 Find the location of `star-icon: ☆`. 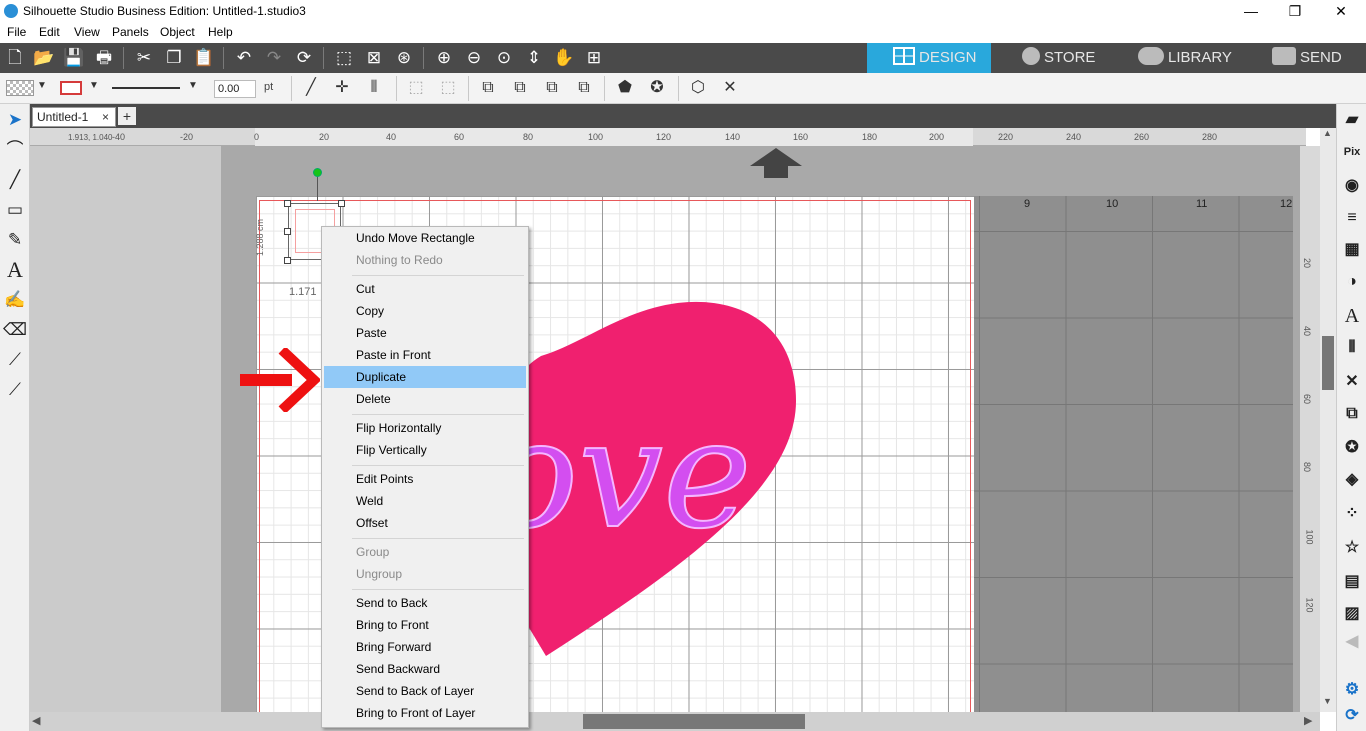

star-icon: ☆ is located at coordinates (1352, 548).